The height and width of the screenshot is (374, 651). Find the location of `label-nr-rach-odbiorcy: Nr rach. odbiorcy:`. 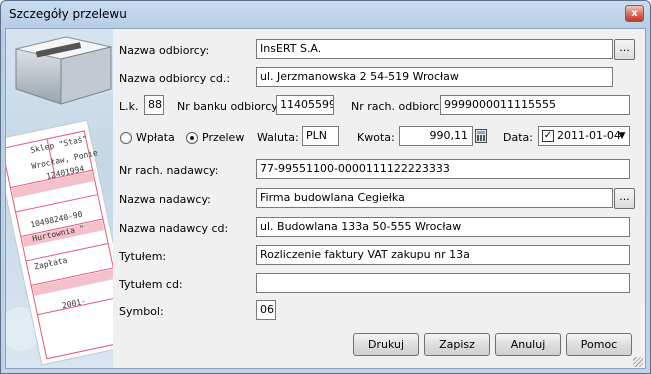

label-nr-rach-odbiorcy: Nr rach. odbiorcy: is located at coordinates (400, 106).